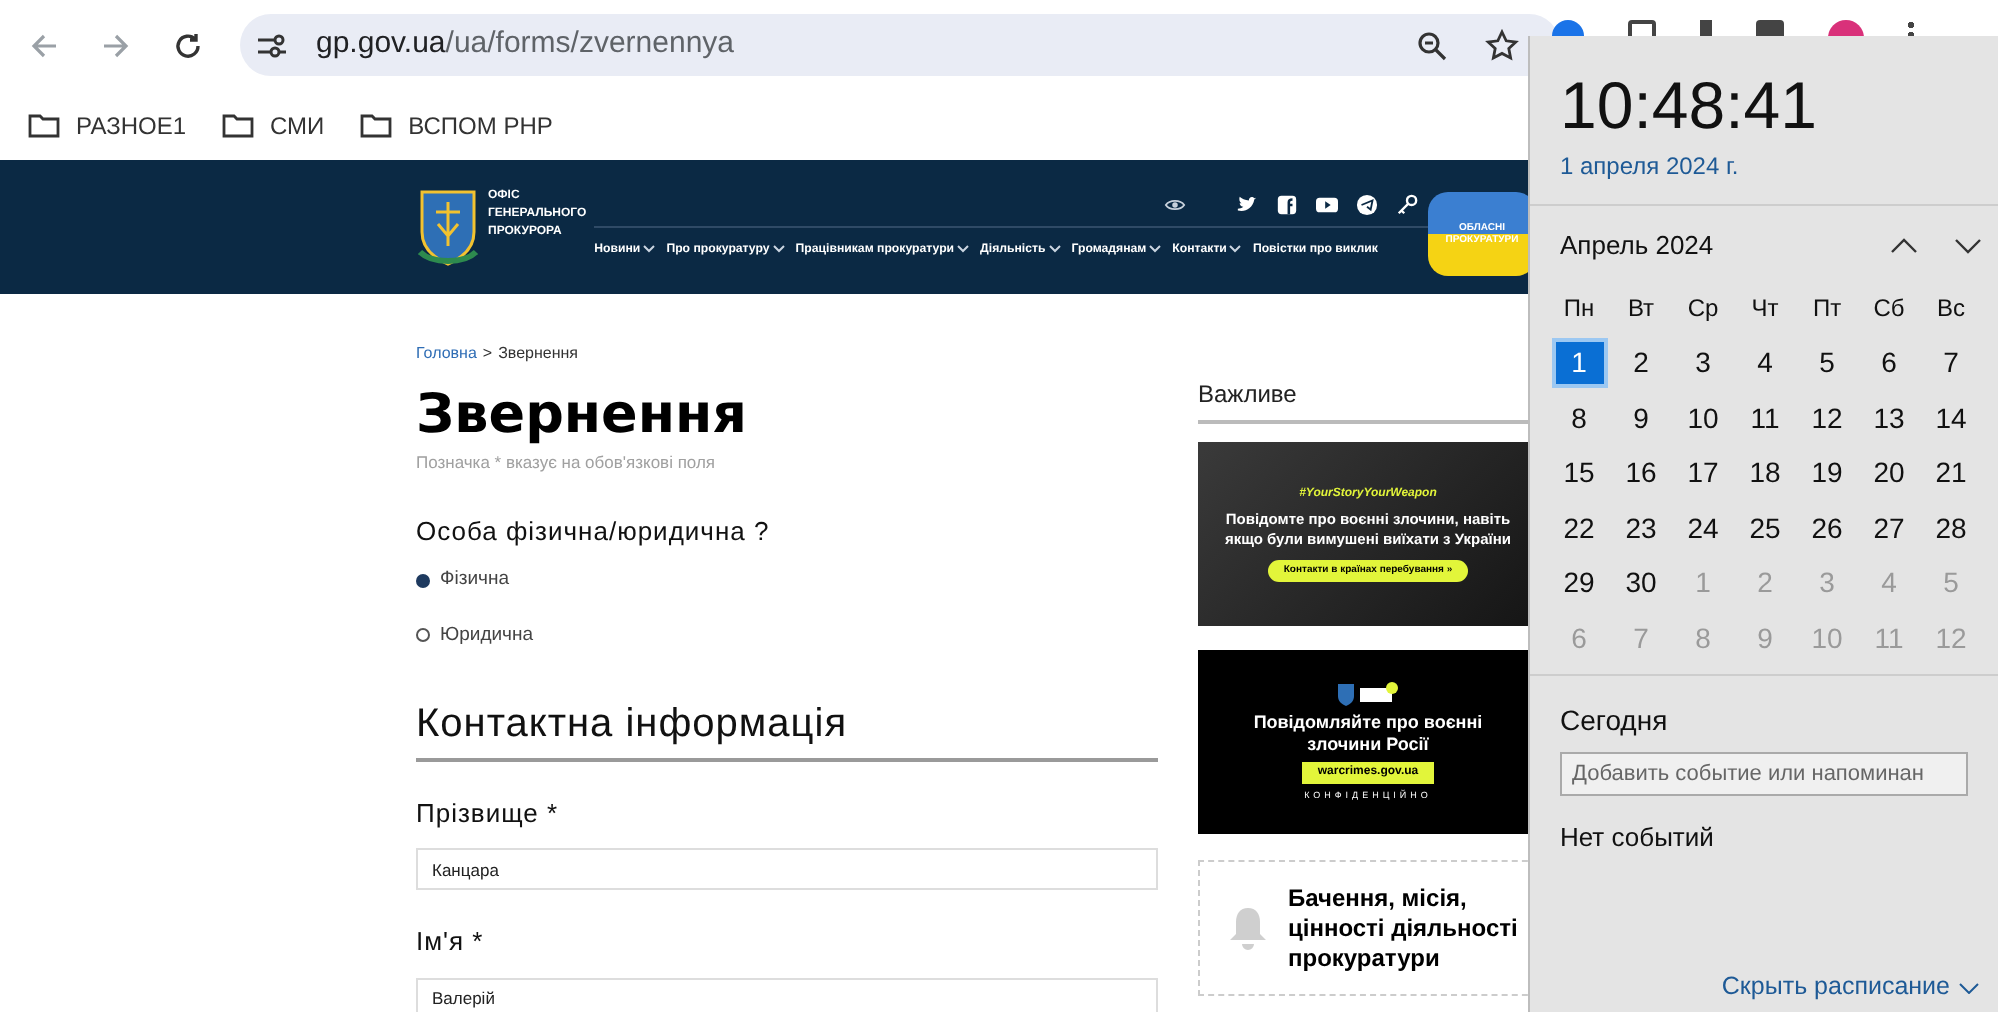 This screenshot has height=1012, width=1998. What do you see at coordinates (488, 813) in the screenshot?
I see `field-label: Прізвище *` at bounding box center [488, 813].